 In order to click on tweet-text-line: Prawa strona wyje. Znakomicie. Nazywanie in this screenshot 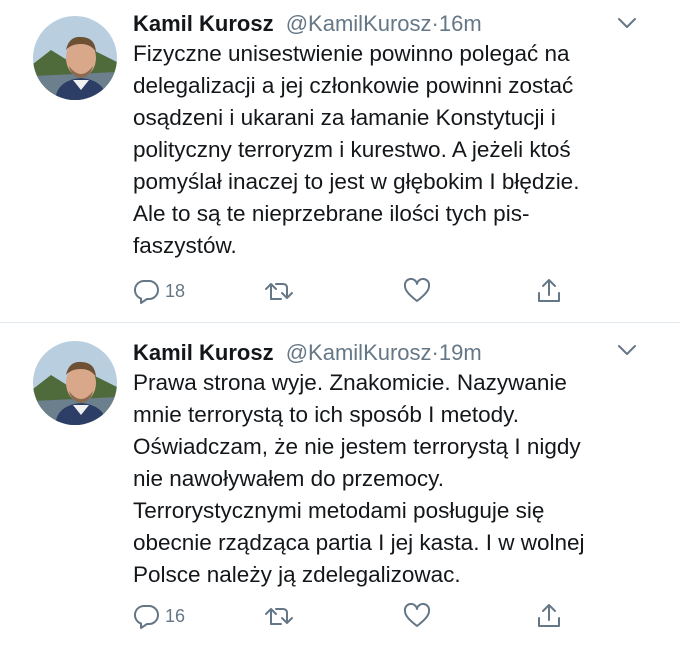, I will do `click(350, 382)`.